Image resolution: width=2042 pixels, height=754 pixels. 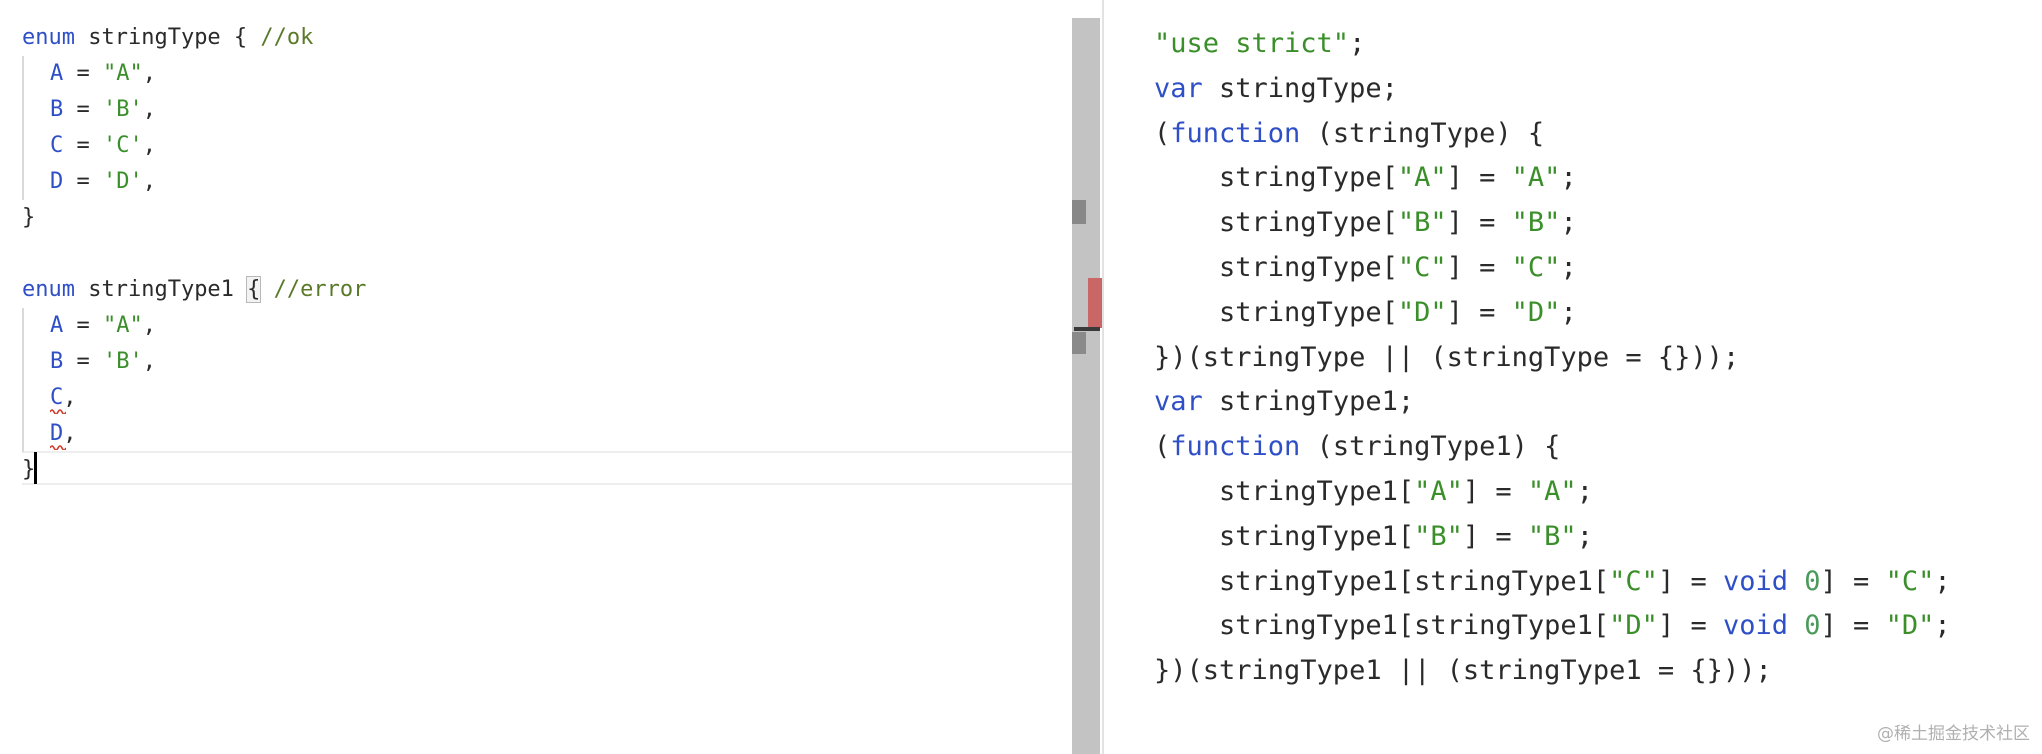 I want to click on string-token: 'C', so click(x=123, y=145).